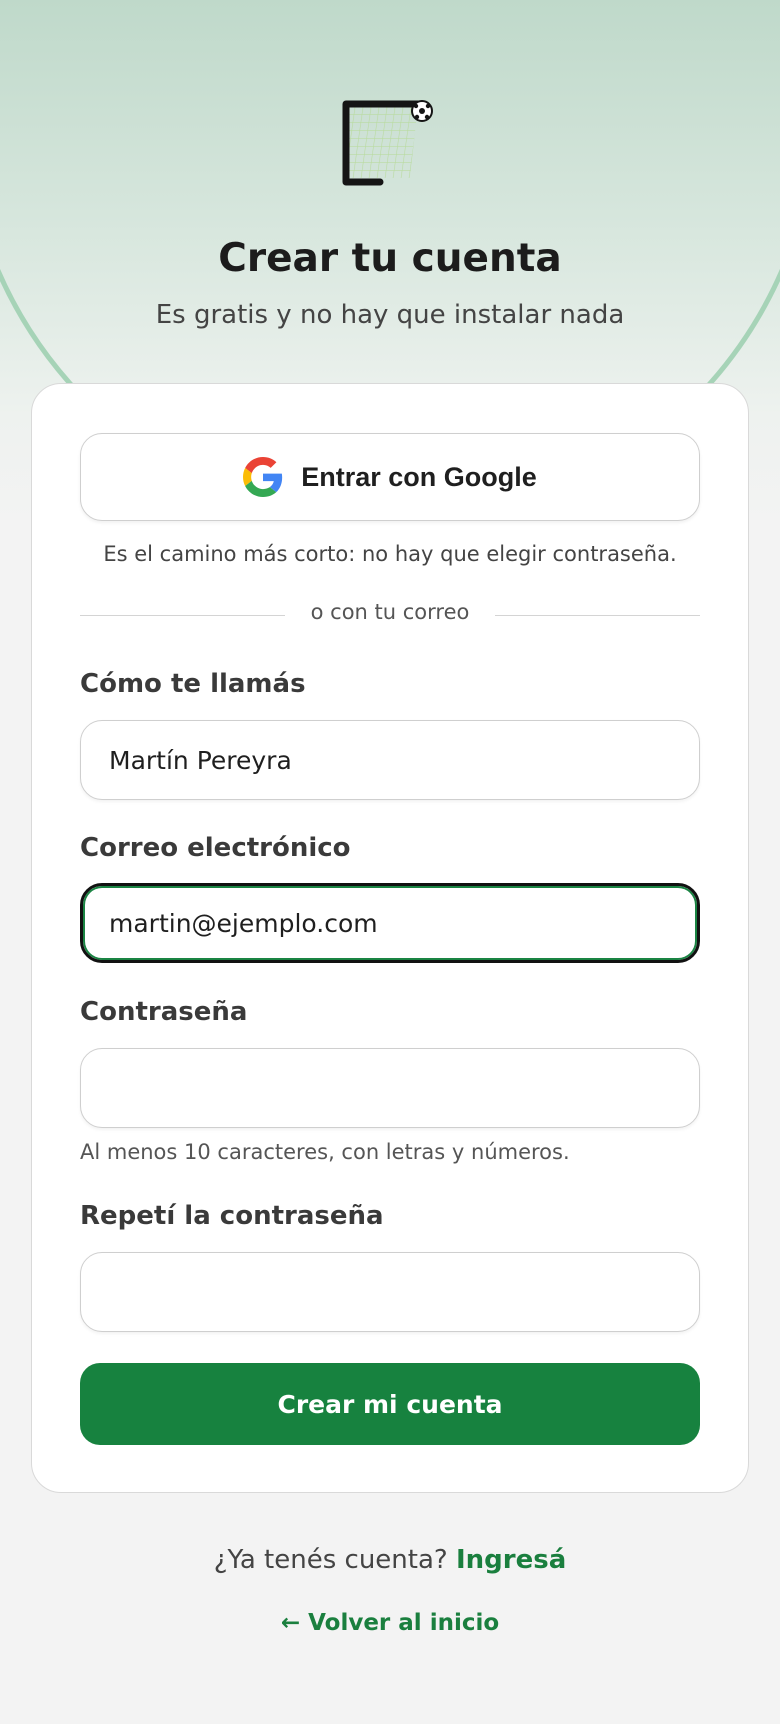 This screenshot has height=1724, width=780. Describe the element at coordinates (390, 923) in the screenshot. I see `email-input` at that location.